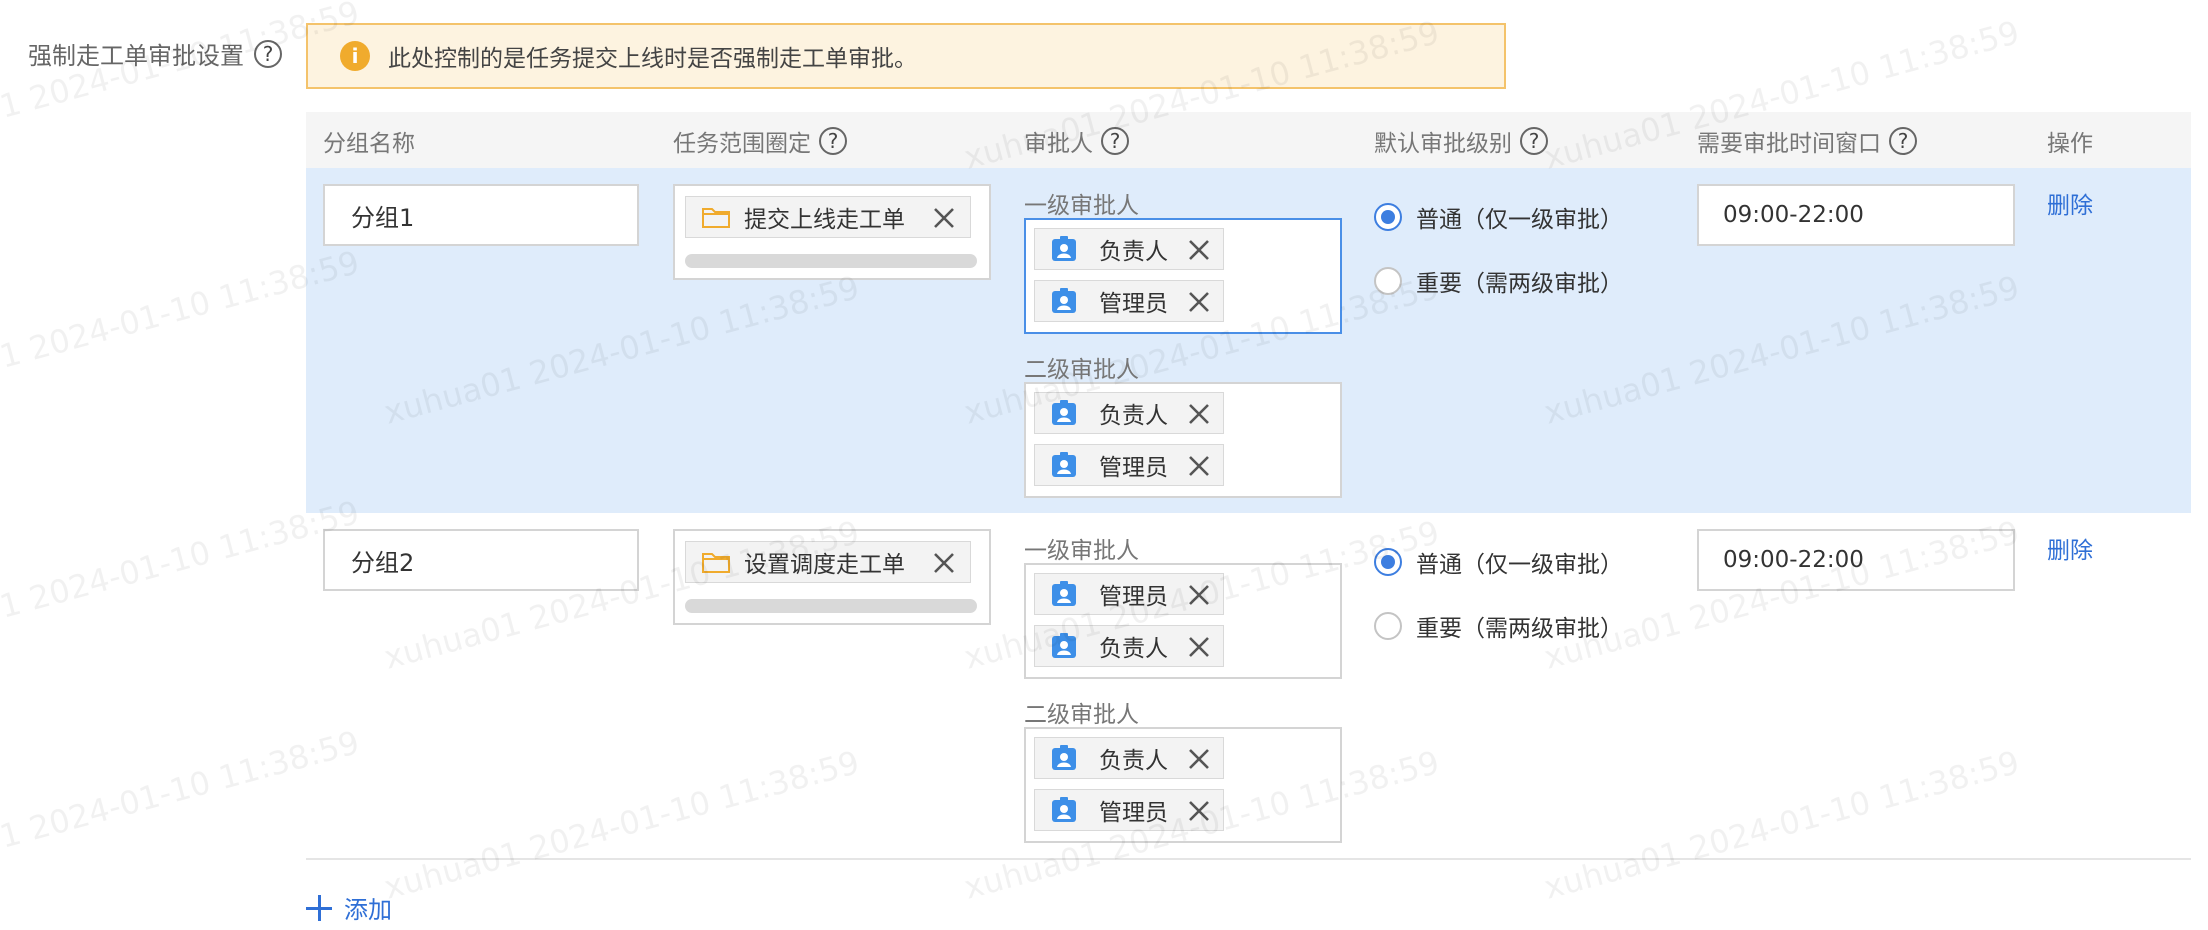 The height and width of the screenshot is (930, 2208). What do you see at coordinates (1183, 621) in the screenshot?
I see `level1-approver-select: 管理员 负责人` at bounding box center [1183, 621].